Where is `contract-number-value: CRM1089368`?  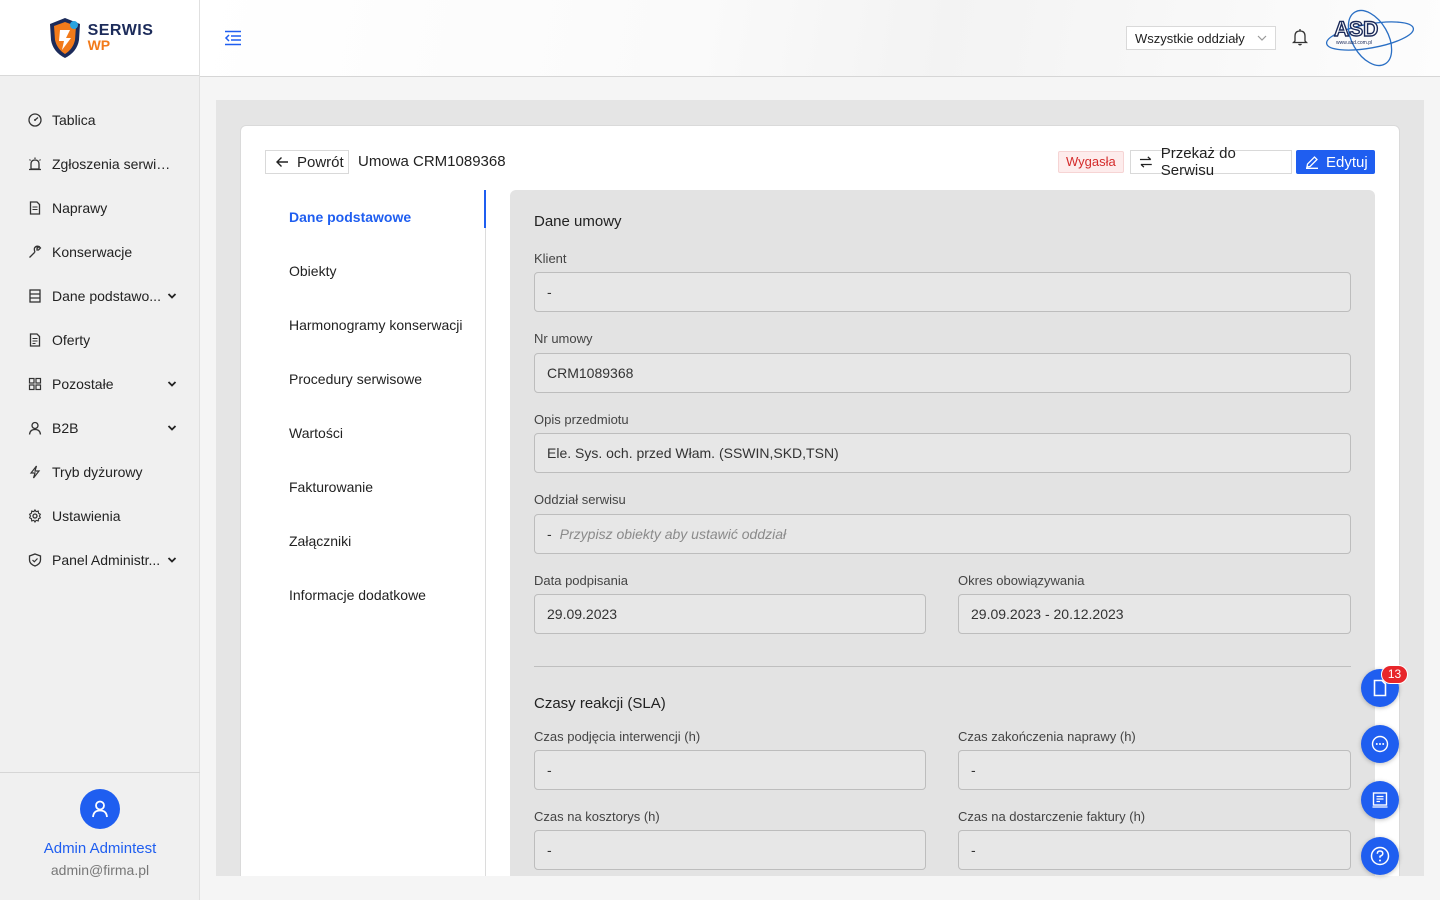
contract-number-value: CRM1089368 is located at coordinates (590, 373).